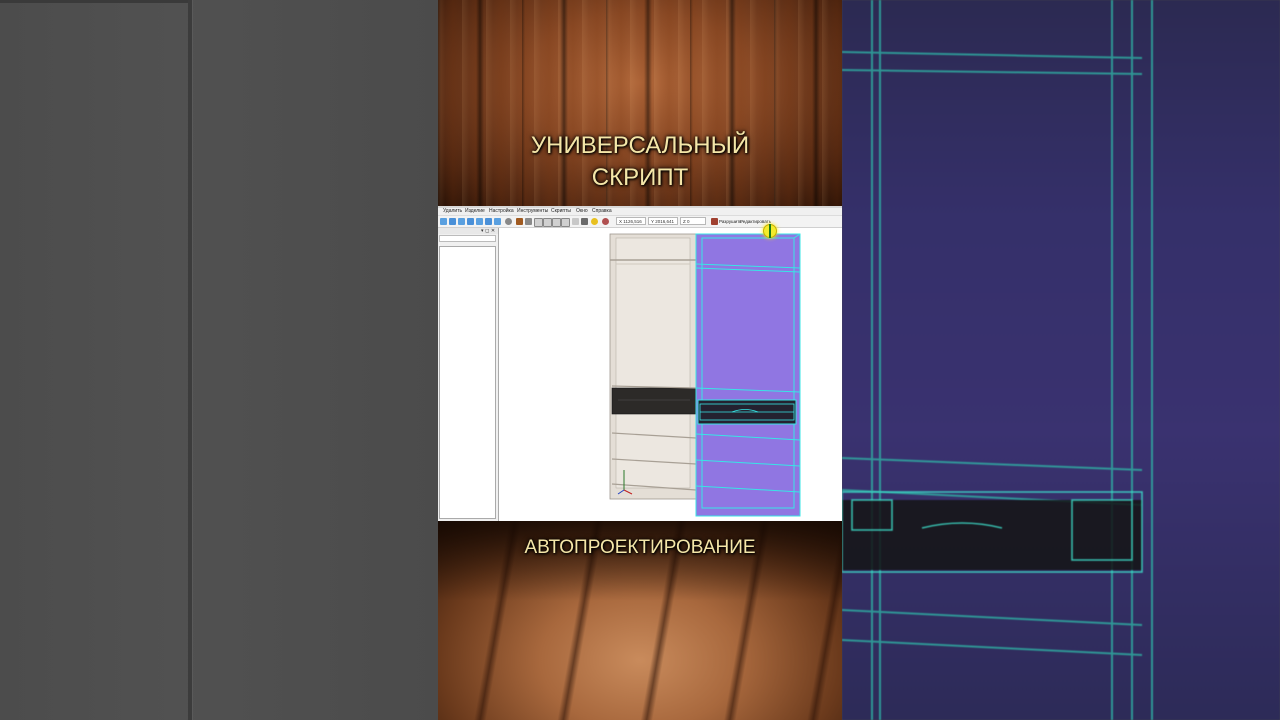  I want to click on box4-icon, so click(565, 222).